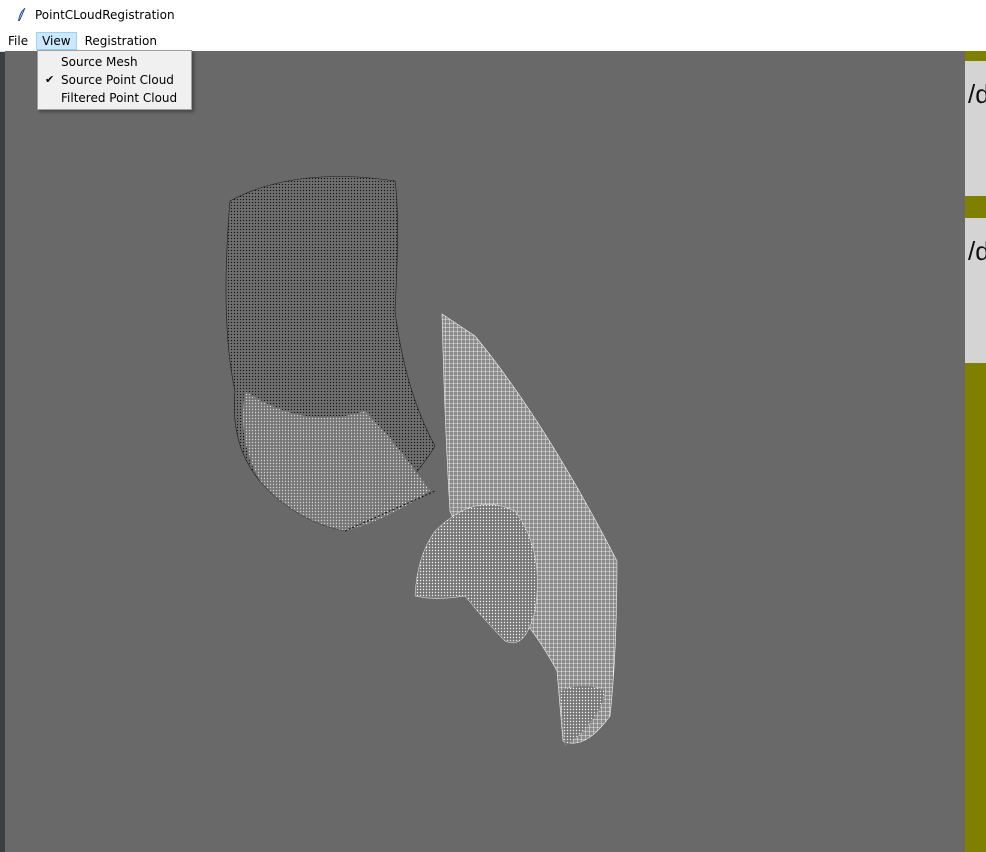  I want to click on source-path-label: /d/, so click(977, 94).